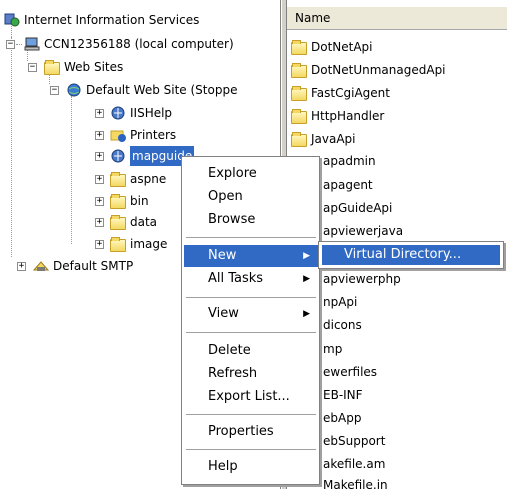 This screenshot has height=489, width=507. I want to click on list-item: ewerfiles, so click(350, 372).